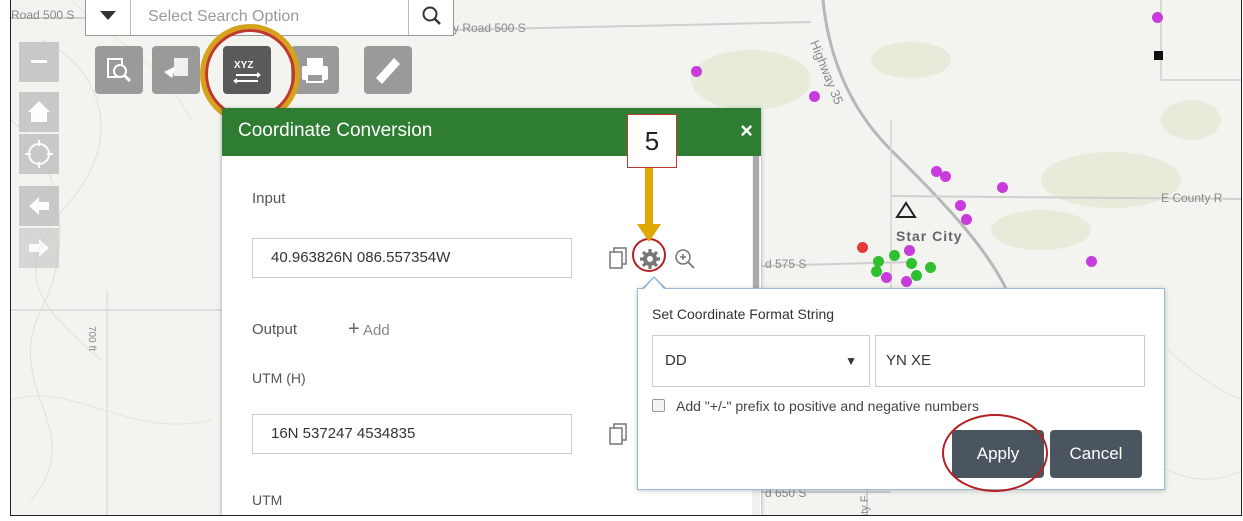 The image size is (1243, 521). I want to click on zoom-search-tool-button, so click(119, 70).